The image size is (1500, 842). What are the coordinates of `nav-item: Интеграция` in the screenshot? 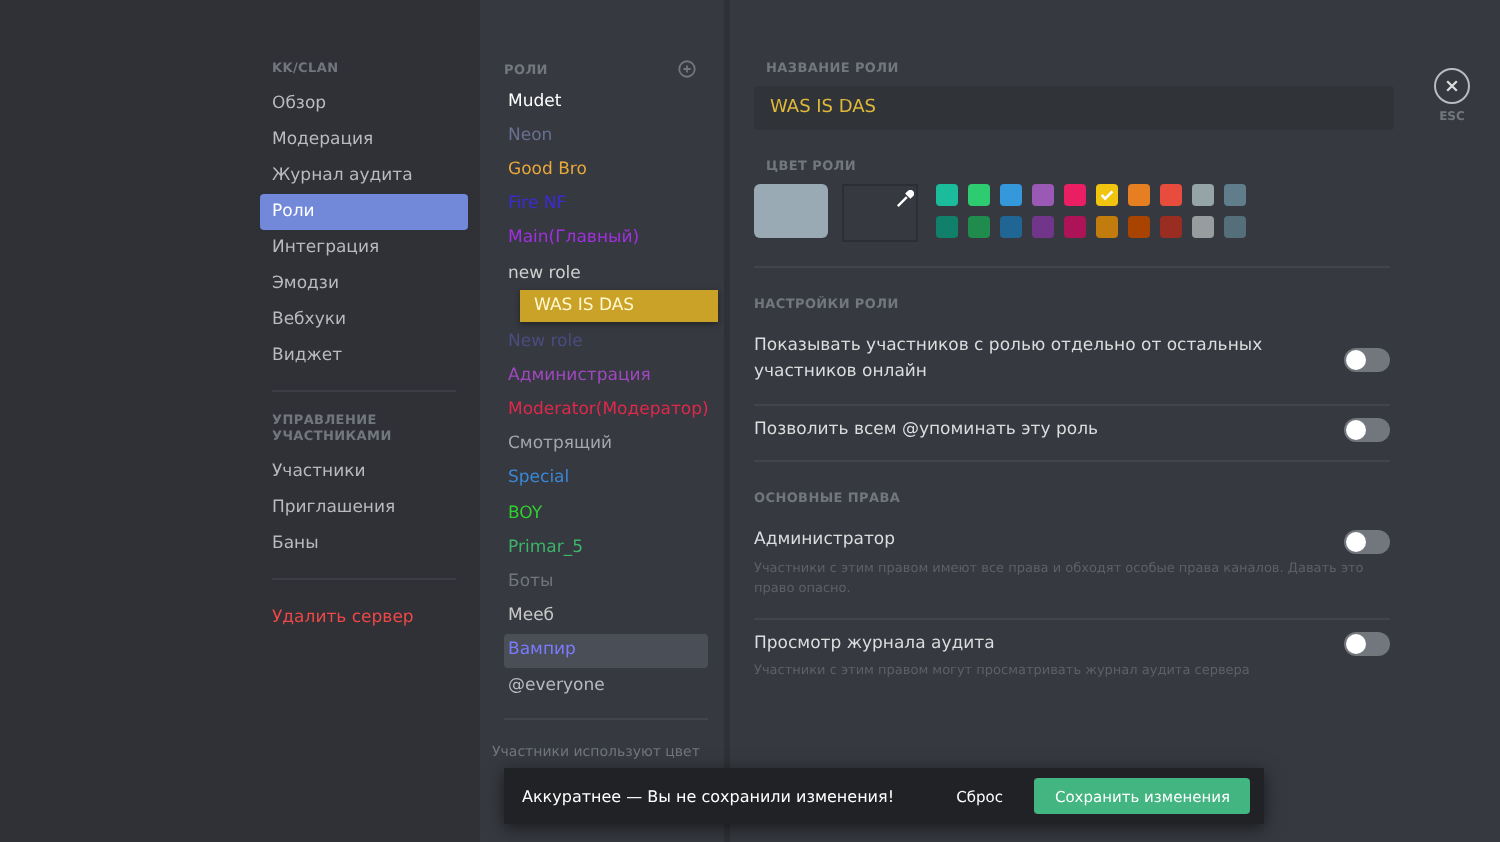 It's located at (364, 248).